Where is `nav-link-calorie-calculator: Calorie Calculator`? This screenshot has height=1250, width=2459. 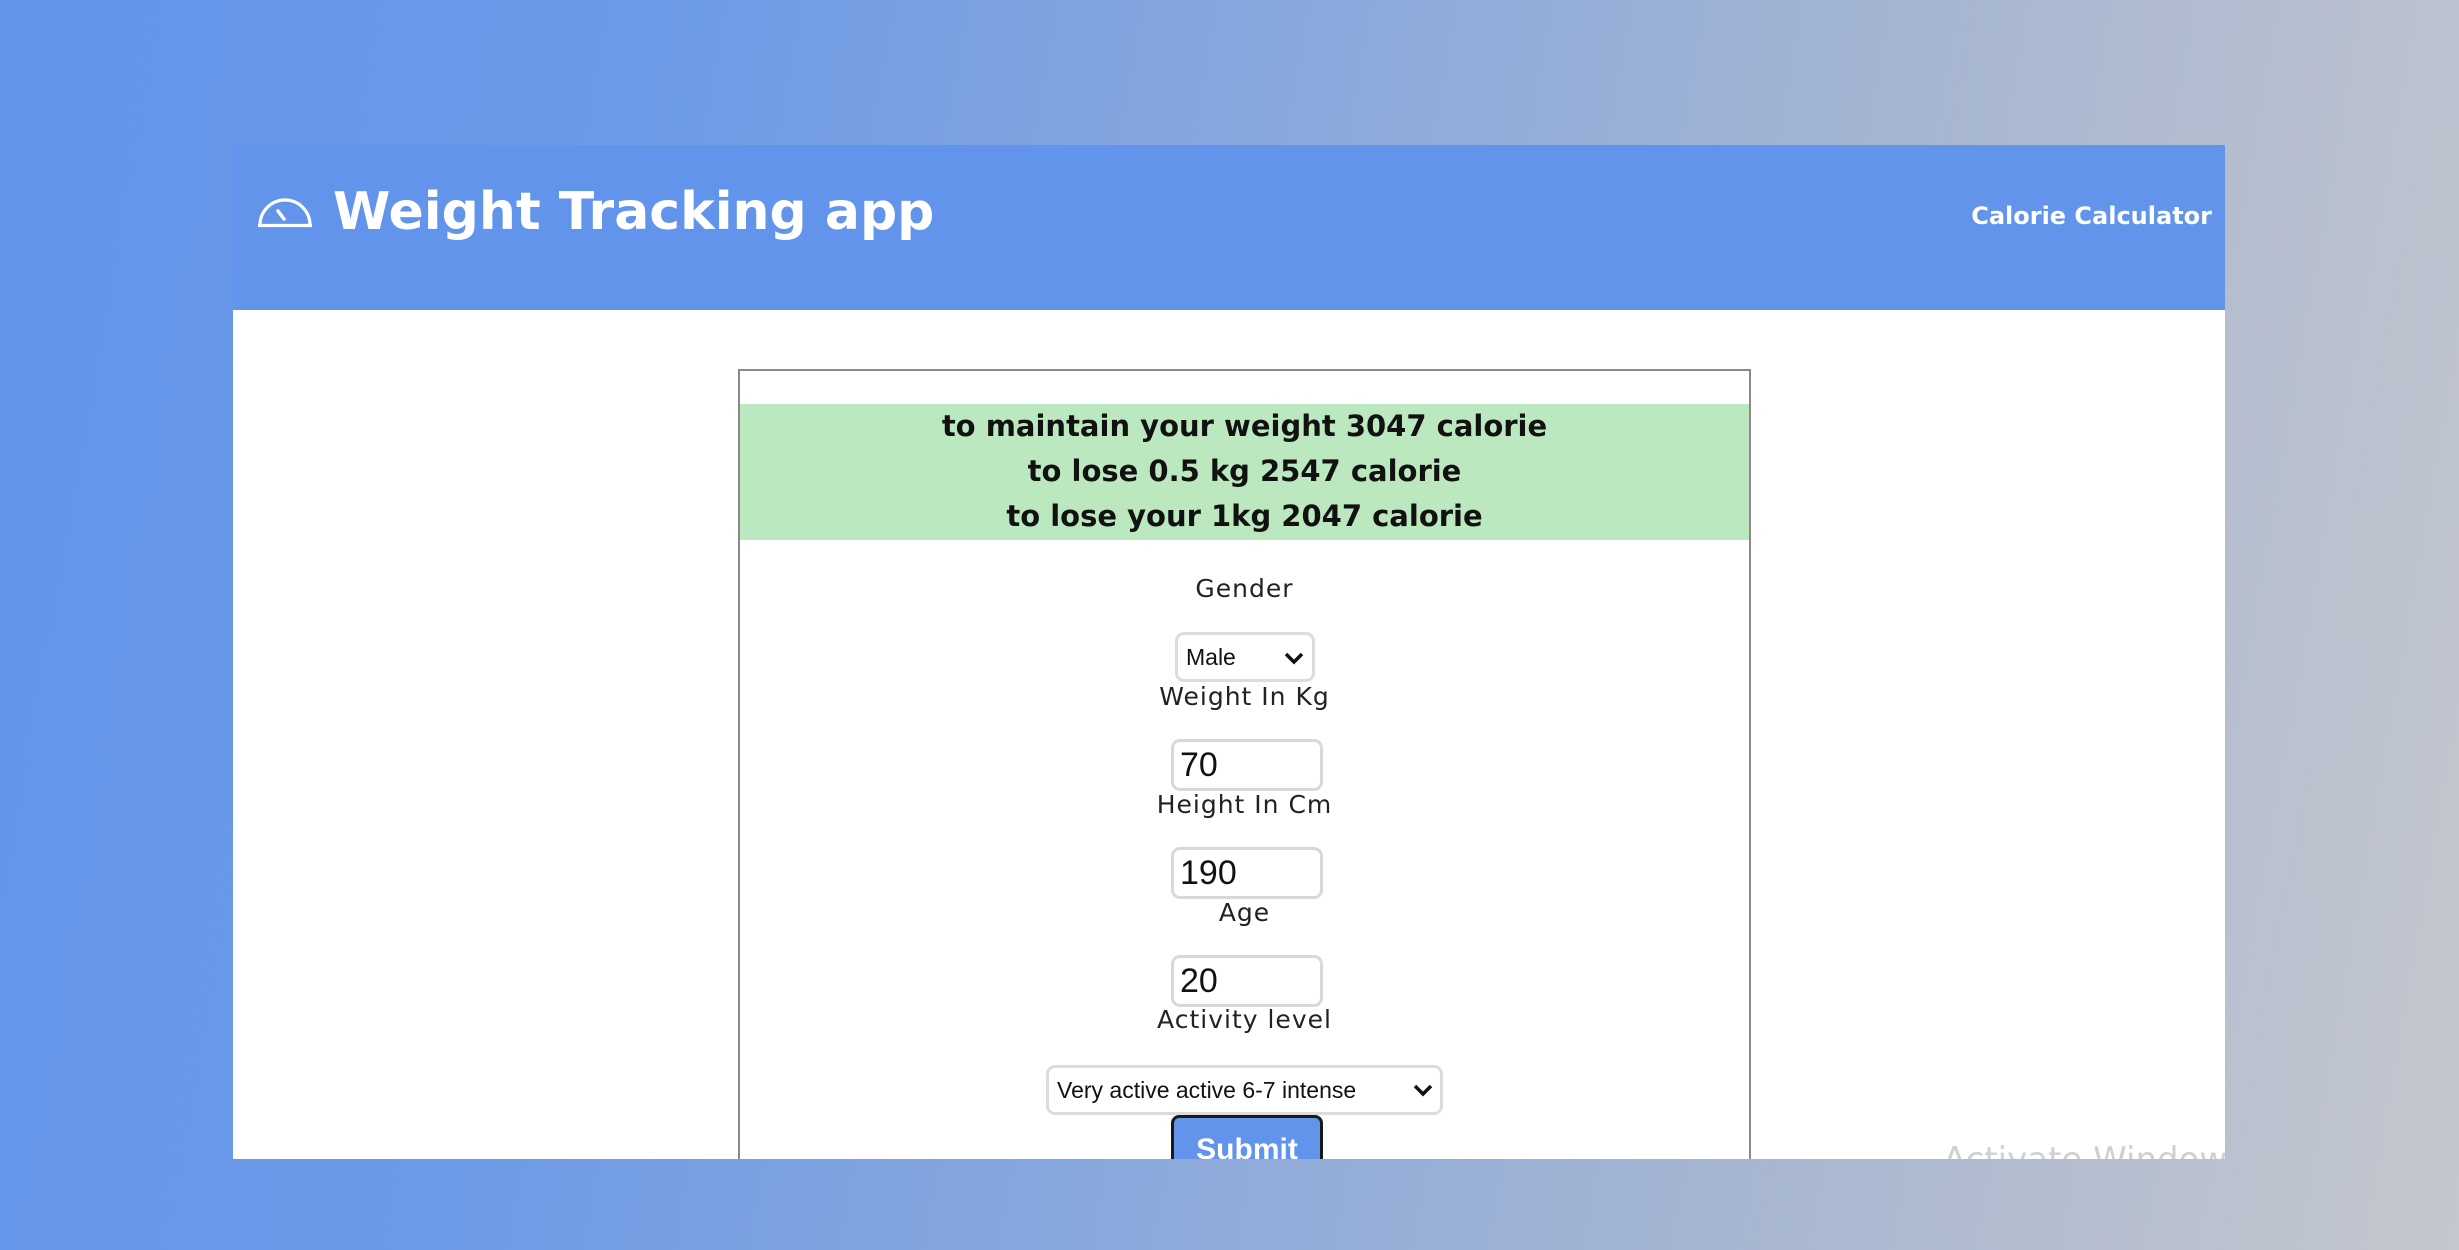 nav-link-calorie-calculator: Calorie Calculator is located at coordinates (2091, 216).